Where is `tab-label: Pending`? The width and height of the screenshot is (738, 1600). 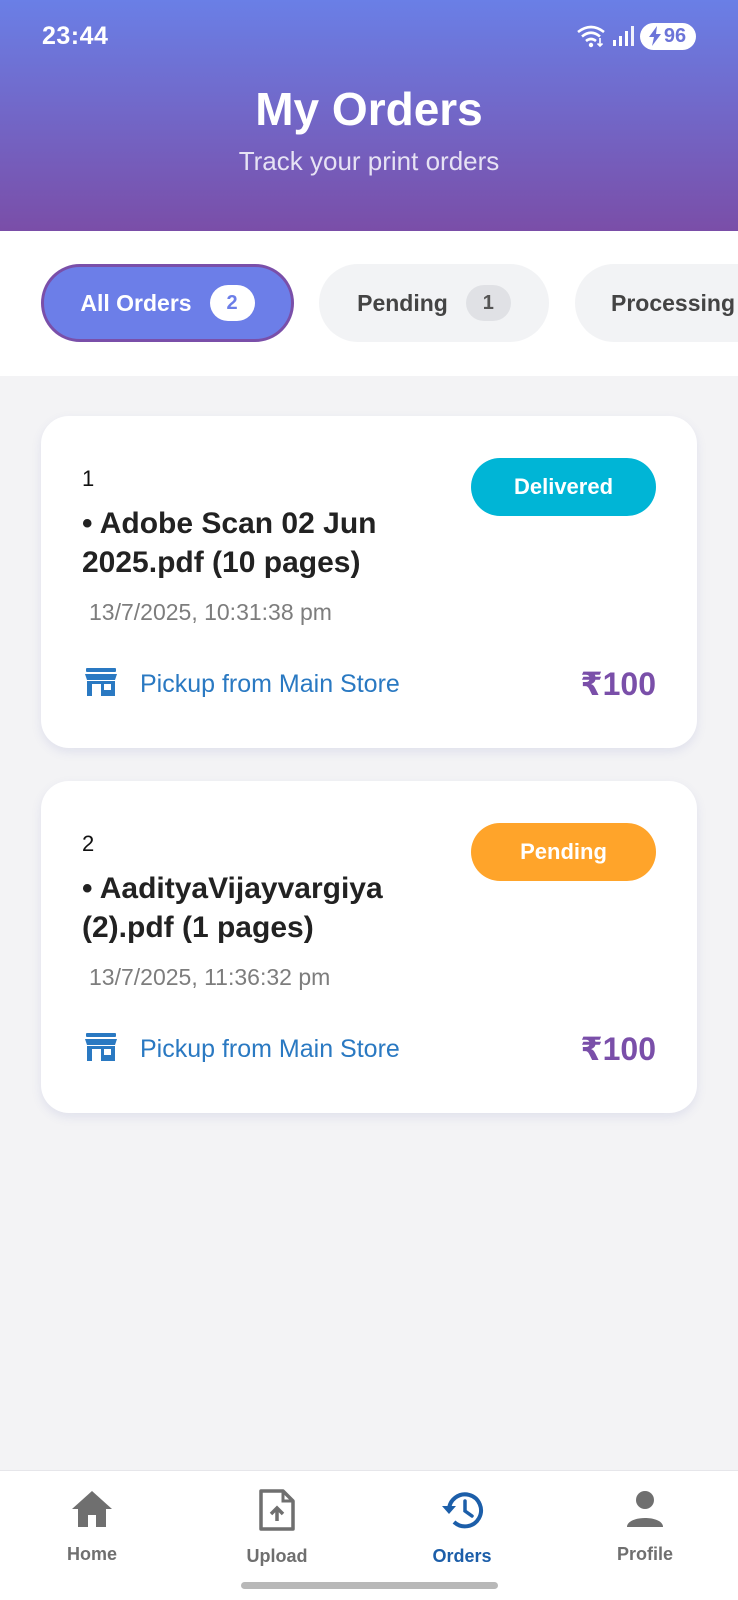
tab-label: Pending is located at coordinates (402, 302).